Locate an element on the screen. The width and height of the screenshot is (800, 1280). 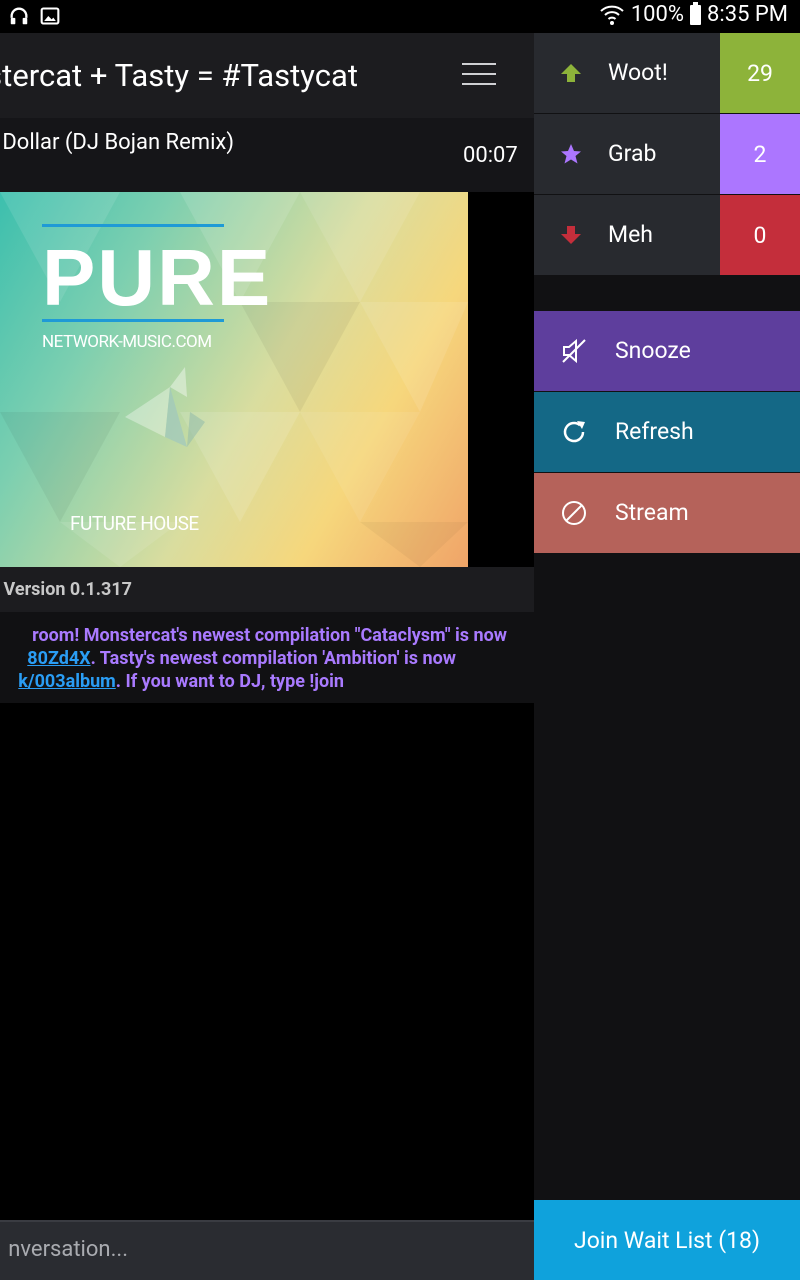
arrow-up-icon is located at coordinates (571, 73).